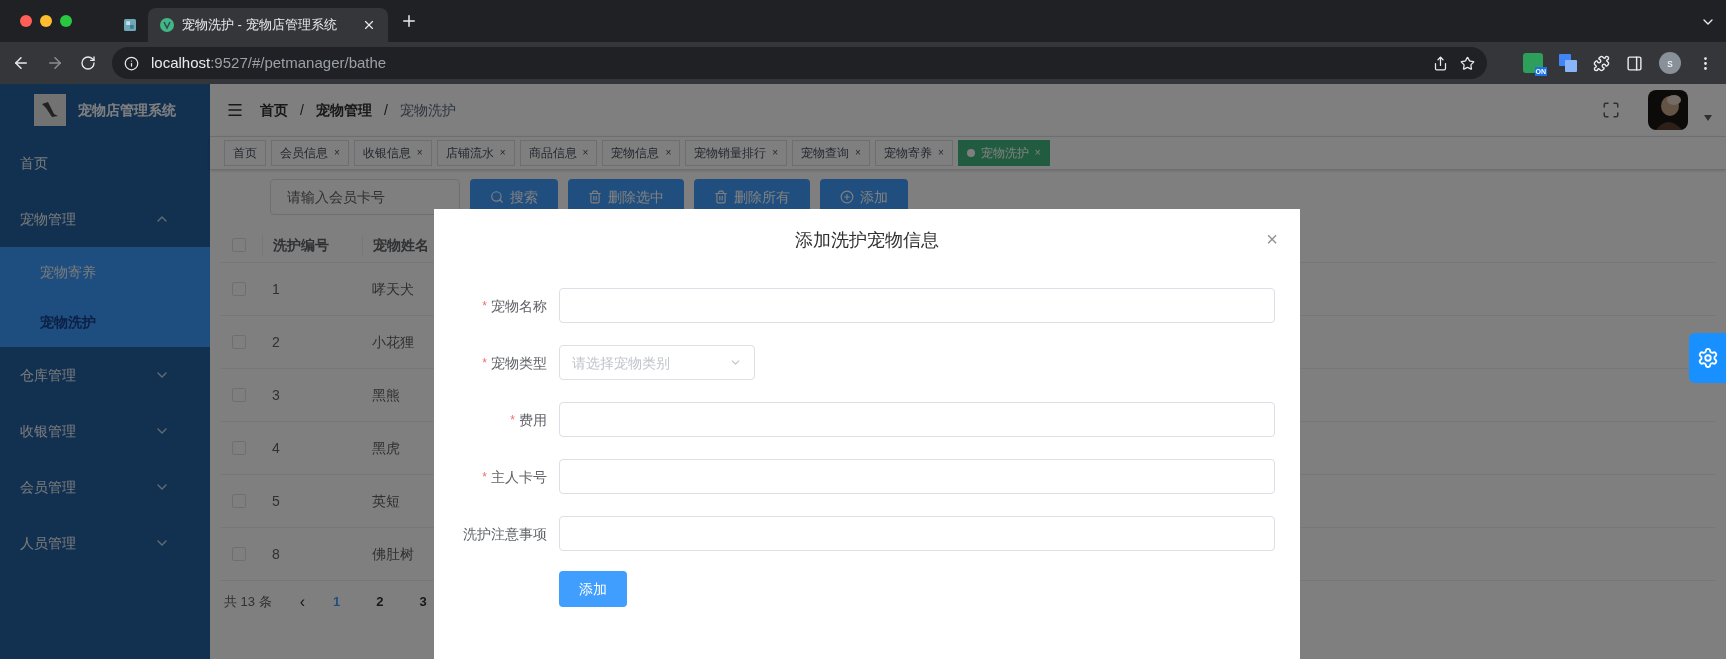 Image resolution: width=1726 pixels, height=659 pixels. What do you see at coordinates (131, 63) in the screenshot?
I see `info-icon` at bounding box center [131, 63].